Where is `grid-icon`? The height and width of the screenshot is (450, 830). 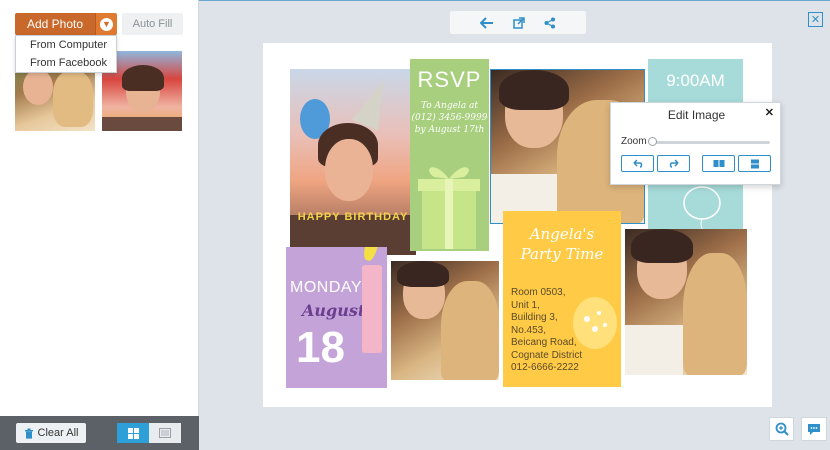 grid-icon is located at coordinates (133, 433).